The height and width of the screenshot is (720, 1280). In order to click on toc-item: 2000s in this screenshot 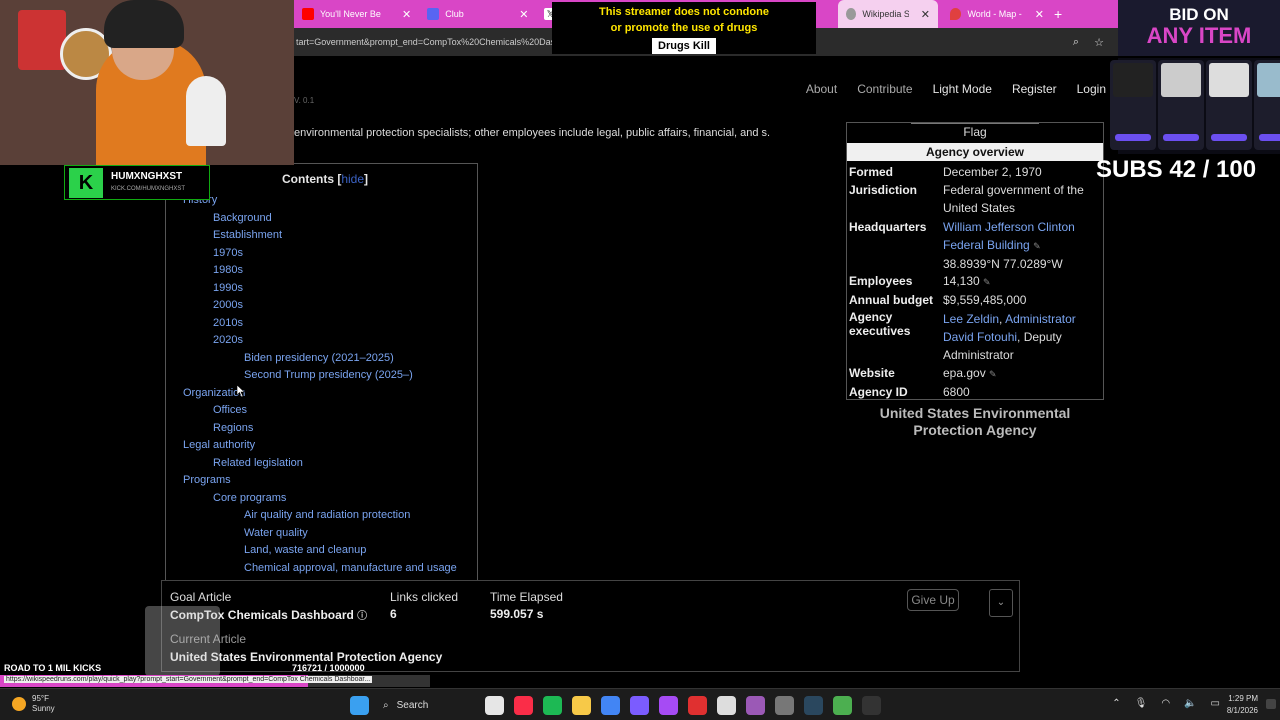, I will do `click(328, 306)`.